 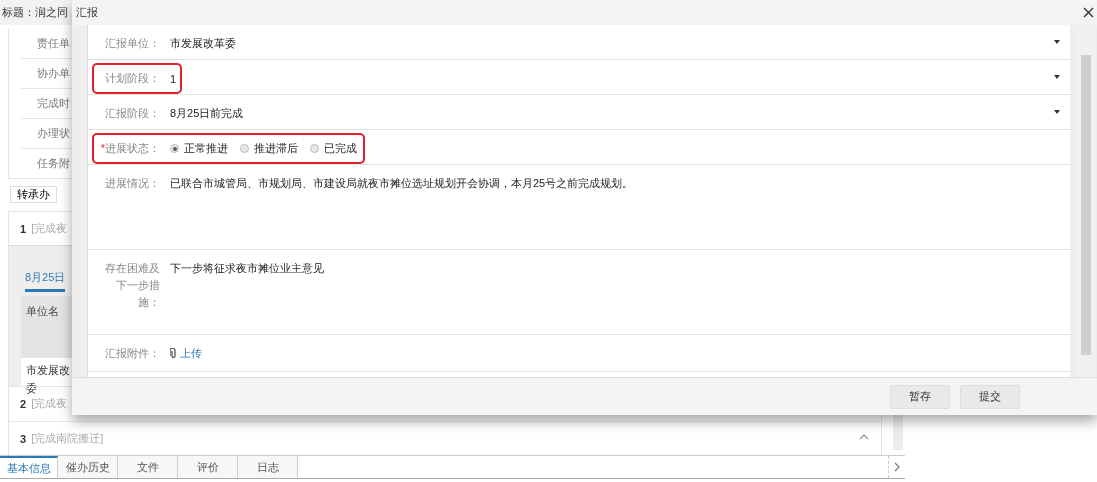 What do you see at coordinates (88, 467) in the screenshot?
I see `tab: 催办历史` at bounding box center [88, 467].